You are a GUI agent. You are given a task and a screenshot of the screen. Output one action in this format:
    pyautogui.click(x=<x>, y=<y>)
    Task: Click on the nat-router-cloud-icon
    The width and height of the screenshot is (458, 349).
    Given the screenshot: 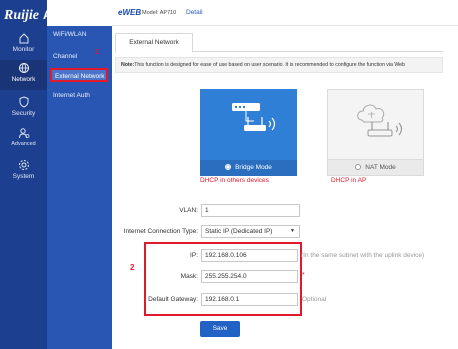 What is the action you would take?
    pyautogui.click(x=380, y=120)
    